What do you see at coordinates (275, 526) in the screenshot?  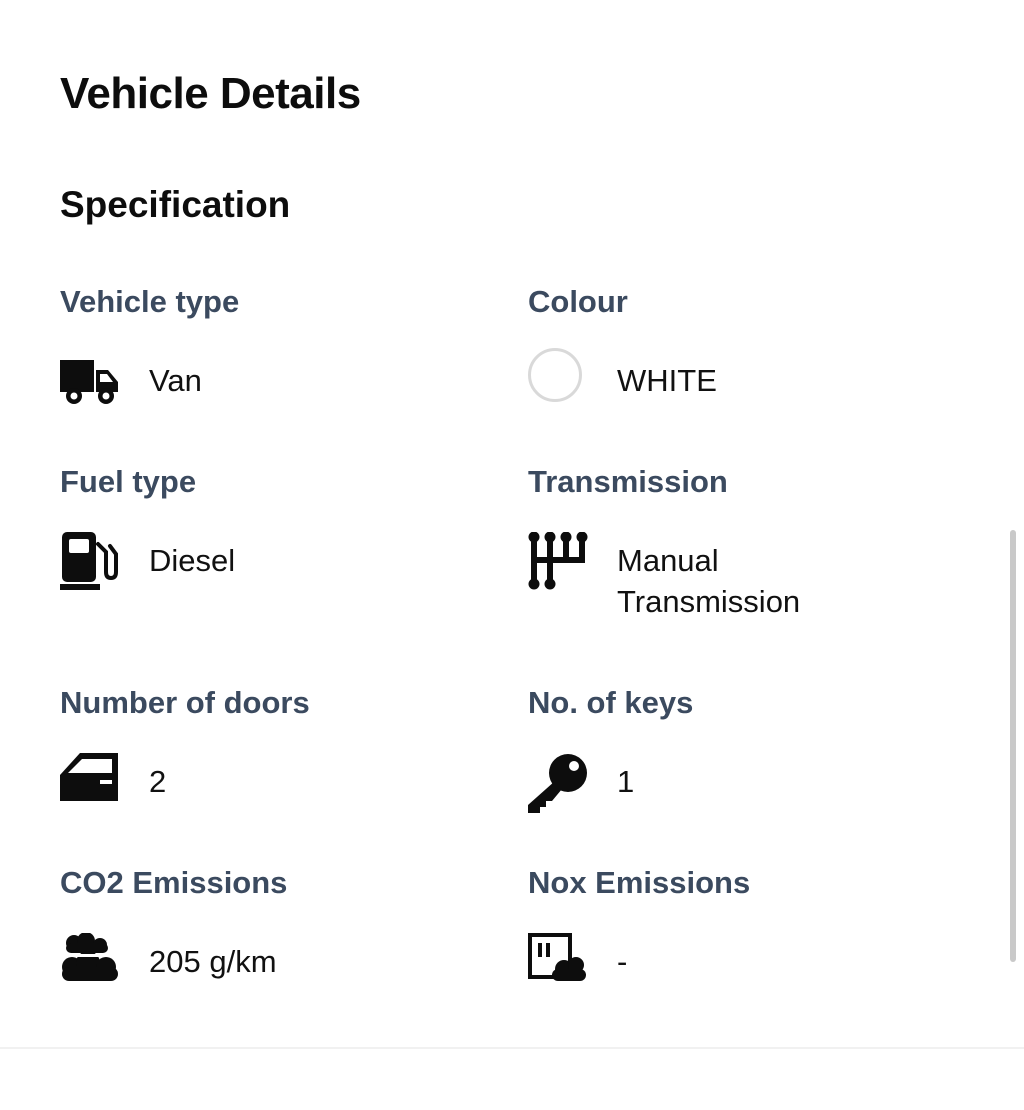 I see `spec-fuel-type: Fuel type Diesel` at bounding box center [275, 526].